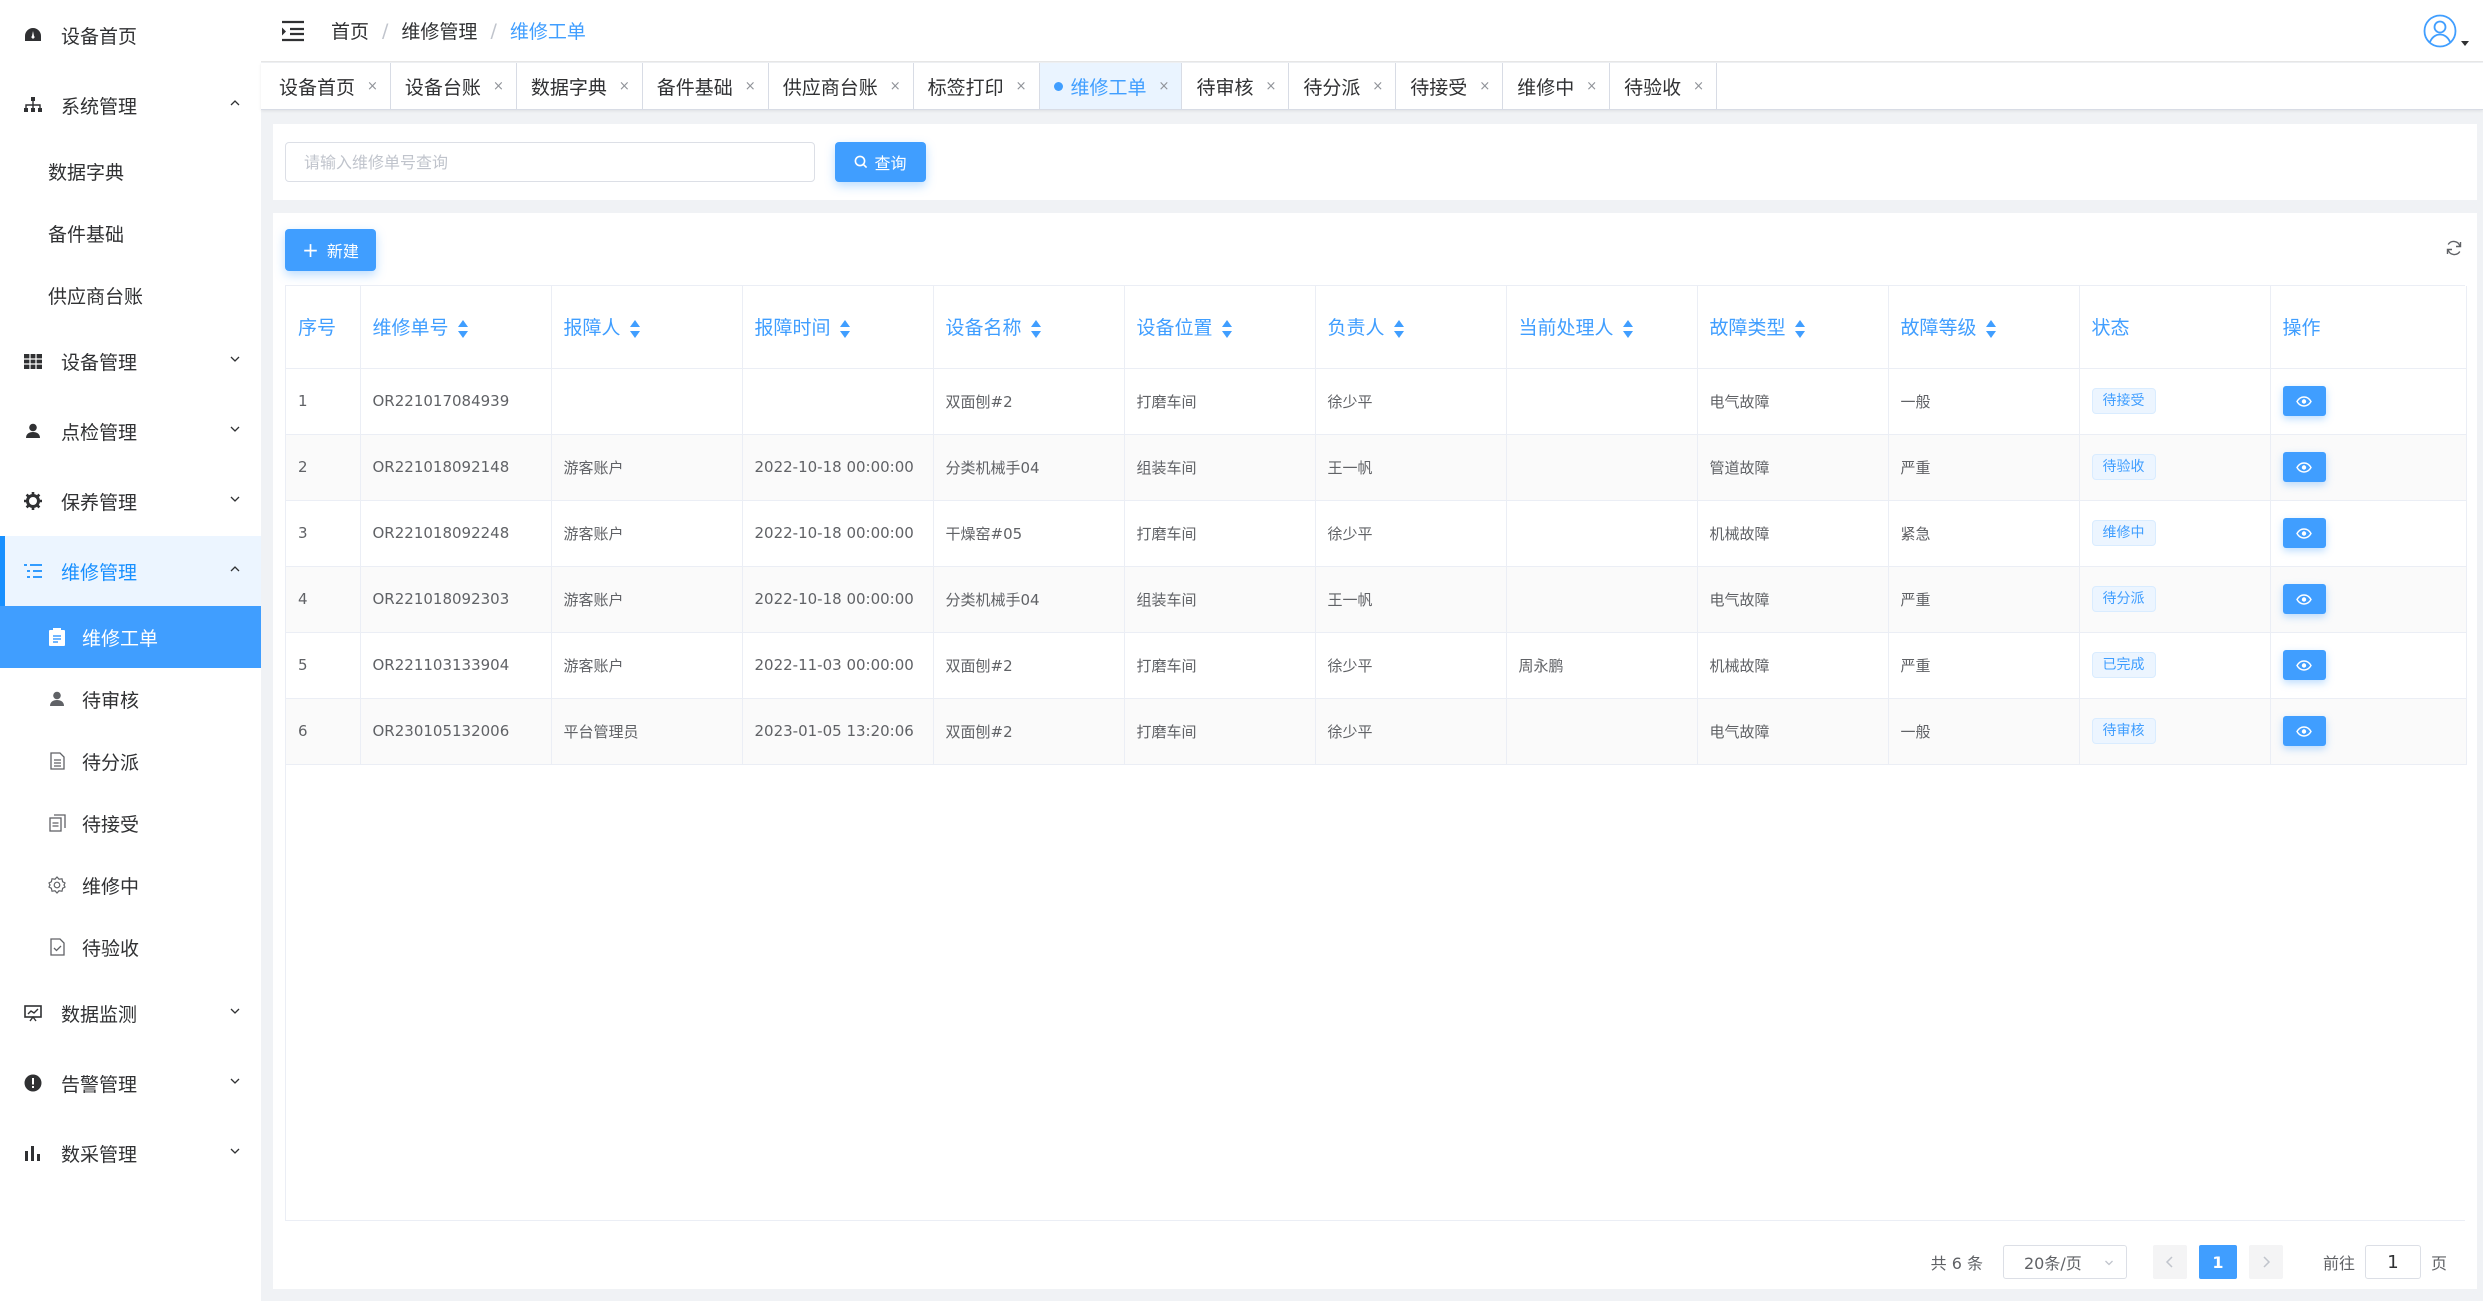 This screenshot has width=2483, height=1301. Describe the element at coordinates (130, 823) in the screenshot. I see `sidebar-item-pending-accept: 待接受` at that location.